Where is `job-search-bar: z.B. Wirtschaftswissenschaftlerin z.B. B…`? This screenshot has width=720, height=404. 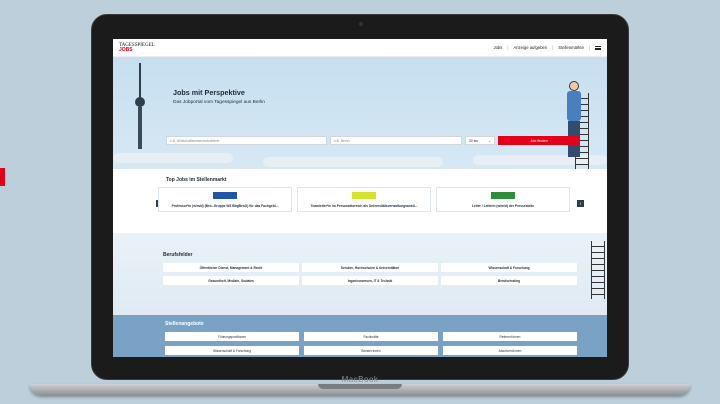
job-search-bar: z.B. Wirtschaftswissenschaftlerin z.B. B… is located at coordinates (373, 140).